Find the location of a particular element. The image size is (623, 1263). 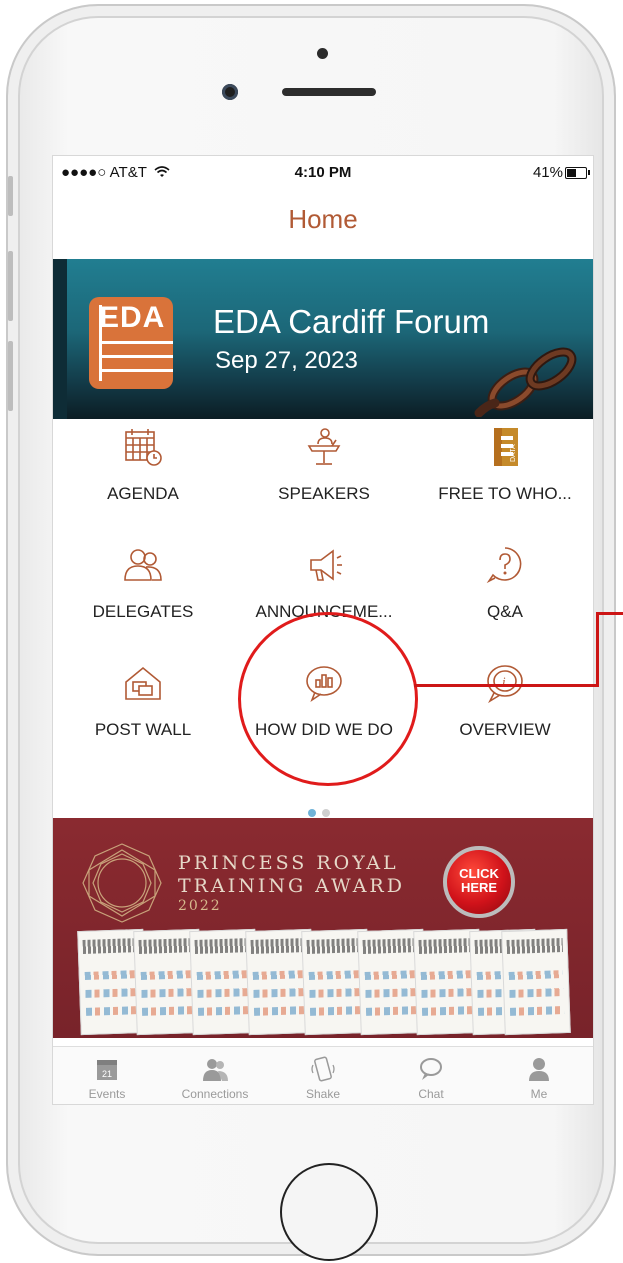

annotation-line-top is located at coordinates (609, 613).